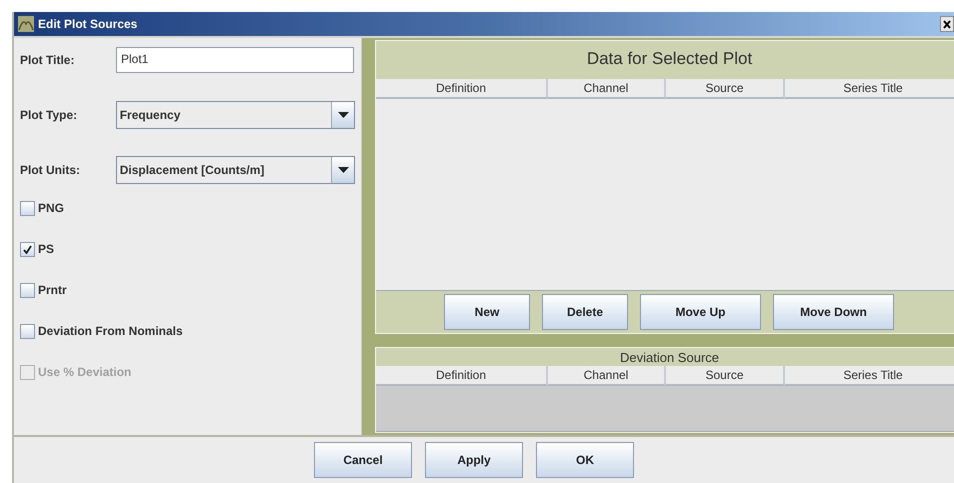  I want to click on dropdown: Frequency, so click(235, 115).